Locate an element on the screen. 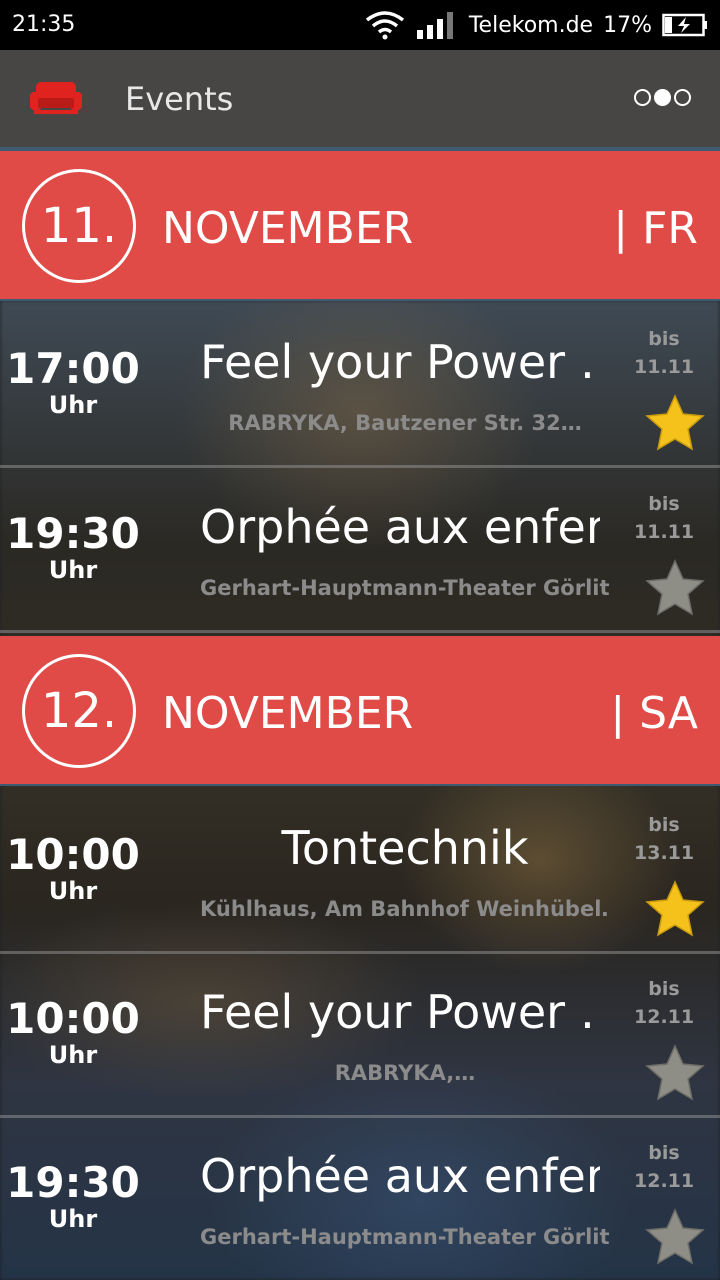 Image resolution: width=720 pixels, height=1280 pixels. wifi-icon is located at coordinates (384, 25).